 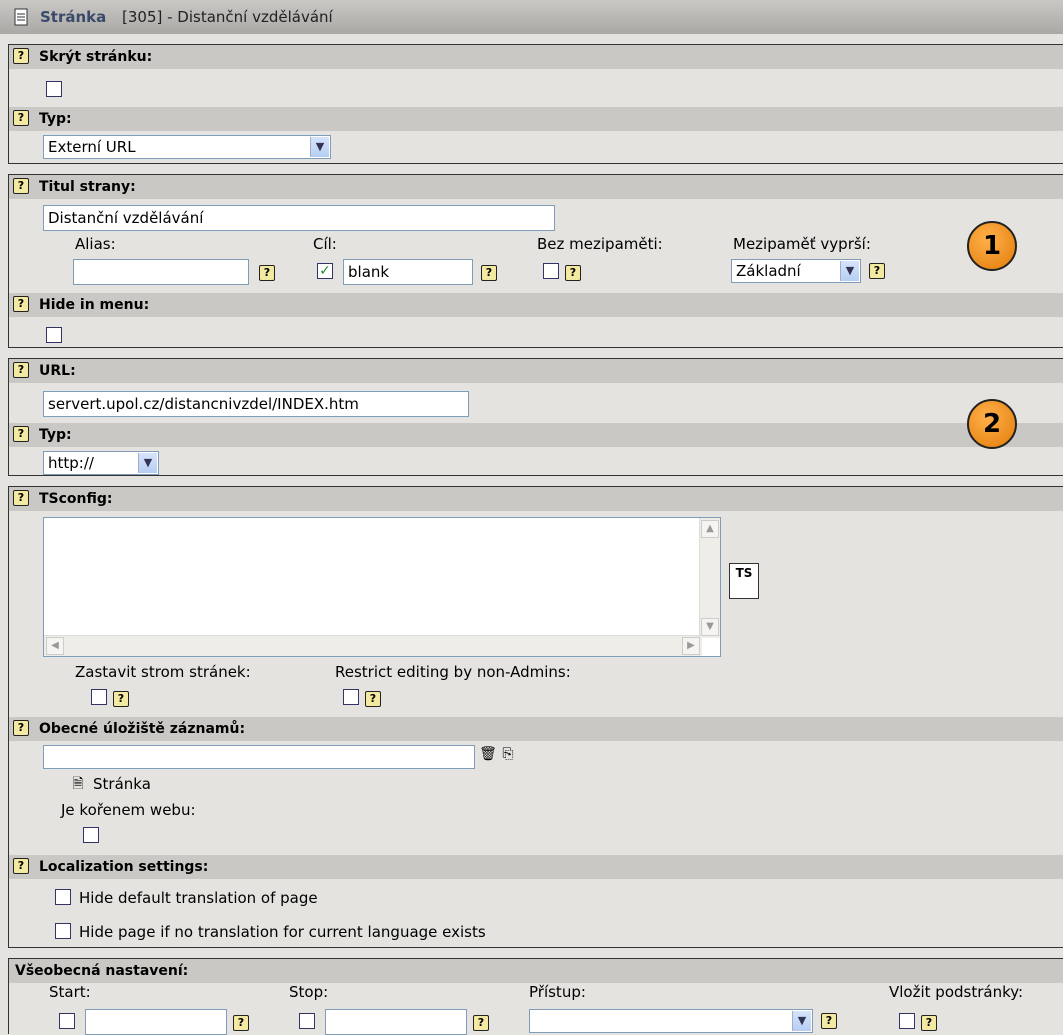 I want to click on stop-tree-checkbox, so click(x=99, y=697).